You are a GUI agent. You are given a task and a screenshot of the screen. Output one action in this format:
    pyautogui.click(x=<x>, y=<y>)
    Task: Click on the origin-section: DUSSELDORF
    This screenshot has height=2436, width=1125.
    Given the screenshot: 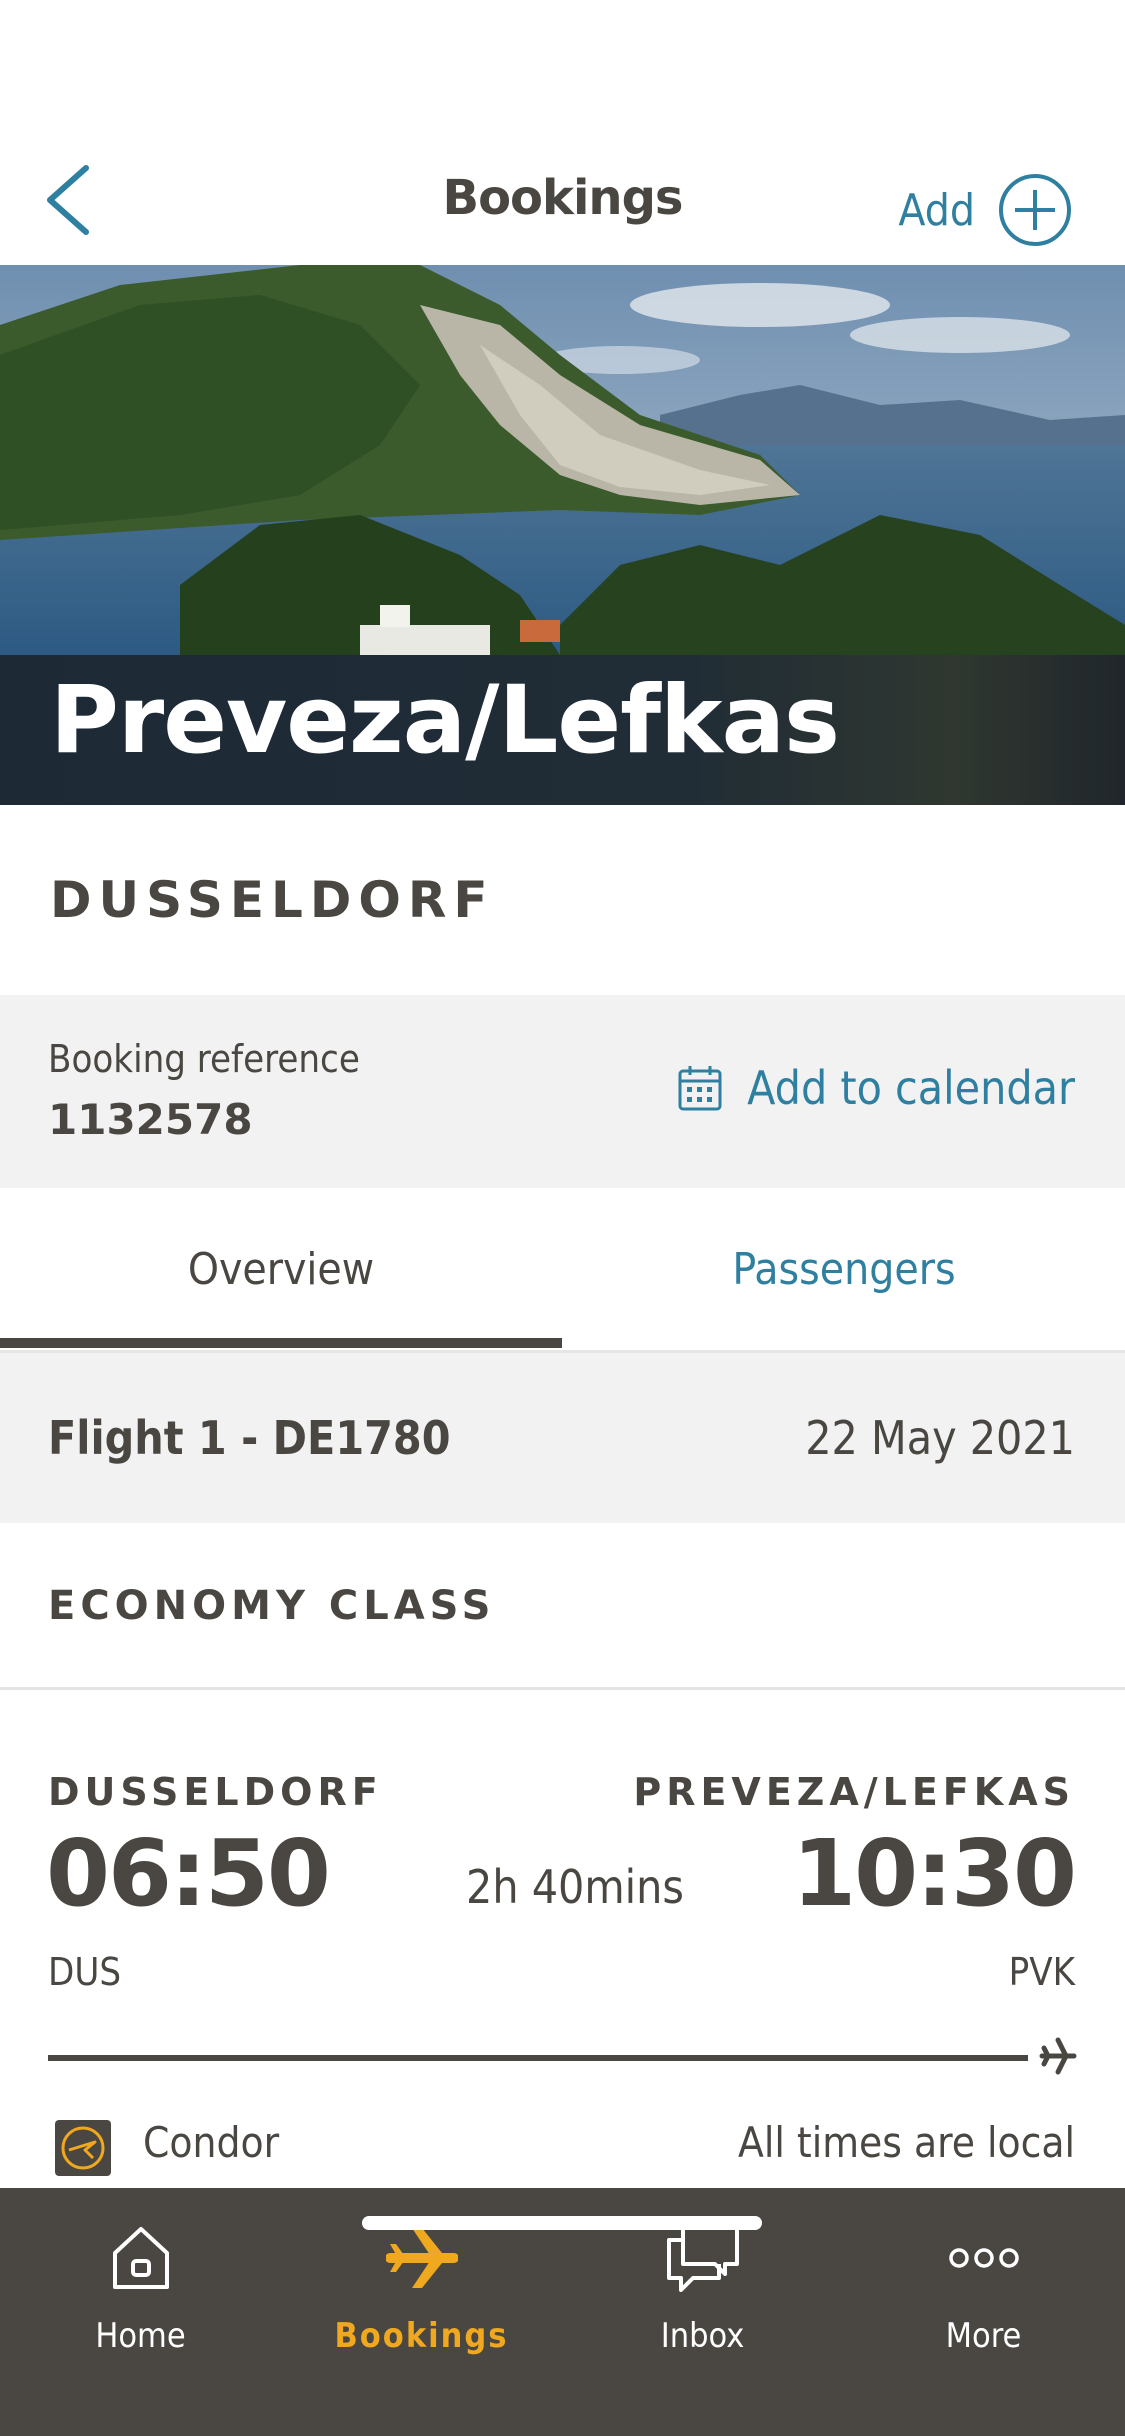 What is the action you would take?
    pyautogui.click(x=562, y=900)
    